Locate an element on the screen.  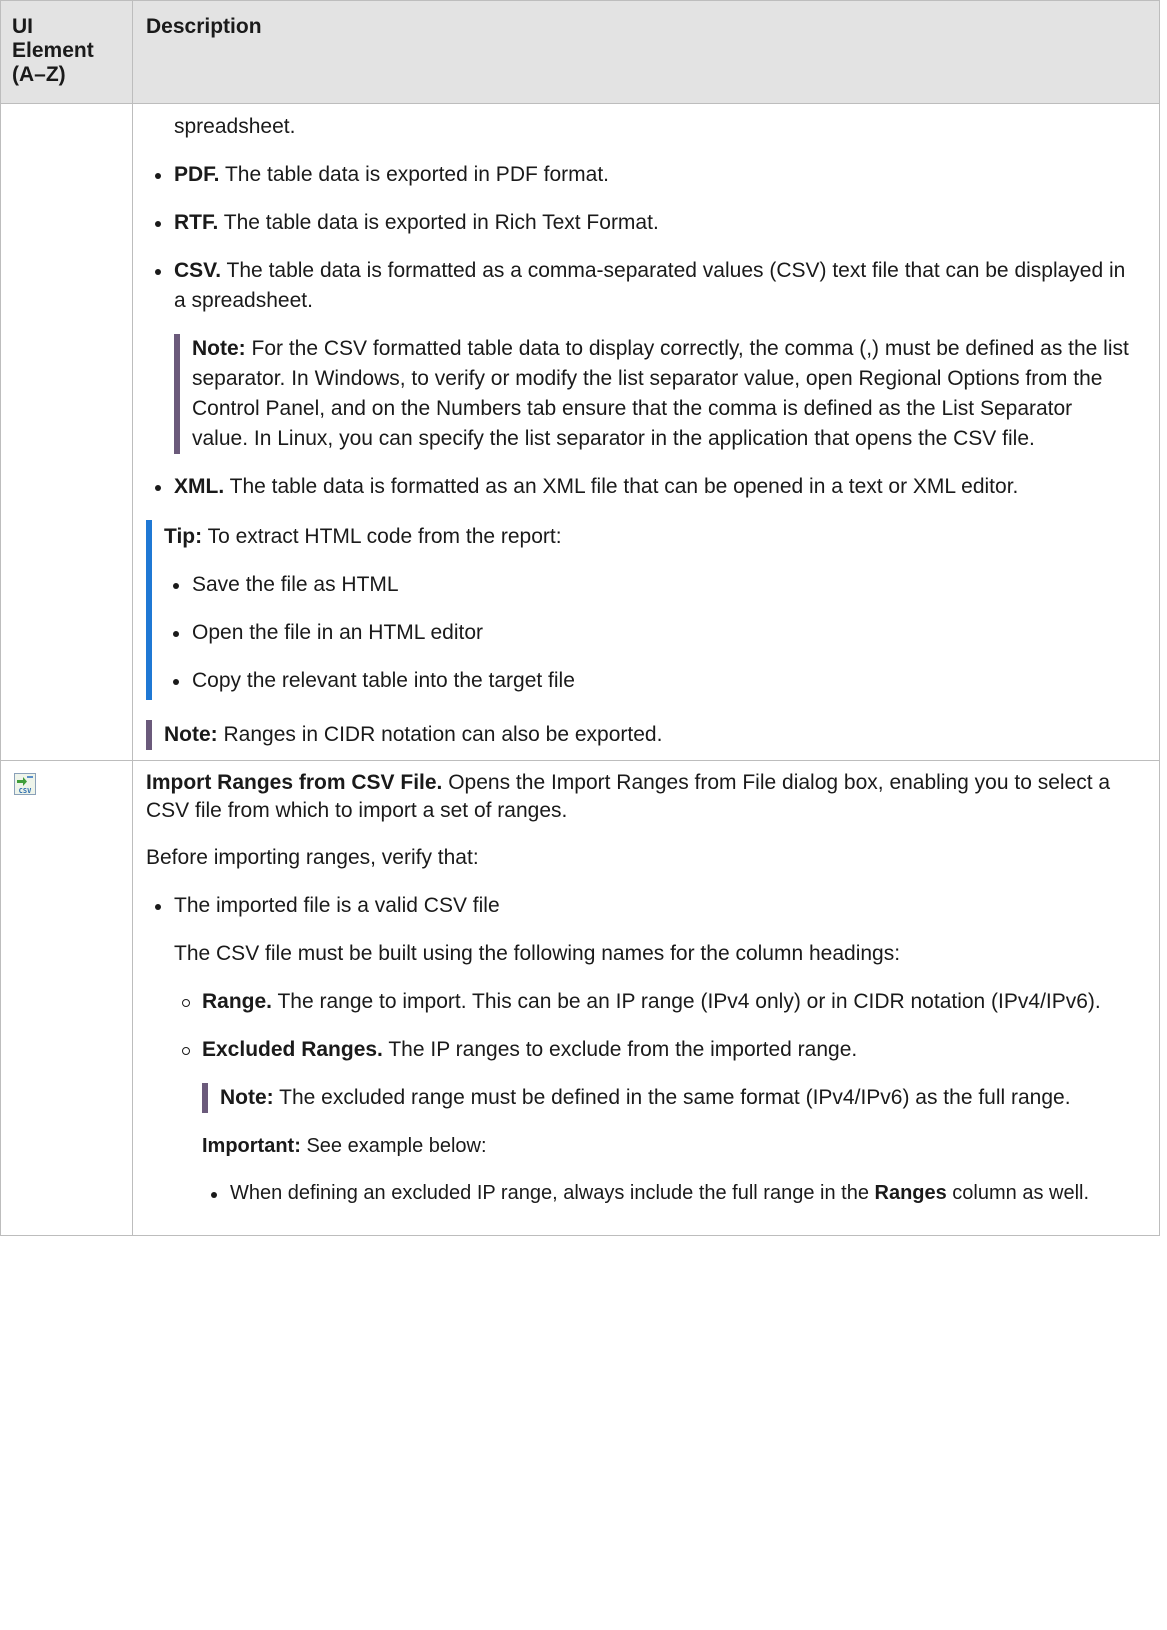
header-ui-line2: Element is located at coordinates (53, 50).